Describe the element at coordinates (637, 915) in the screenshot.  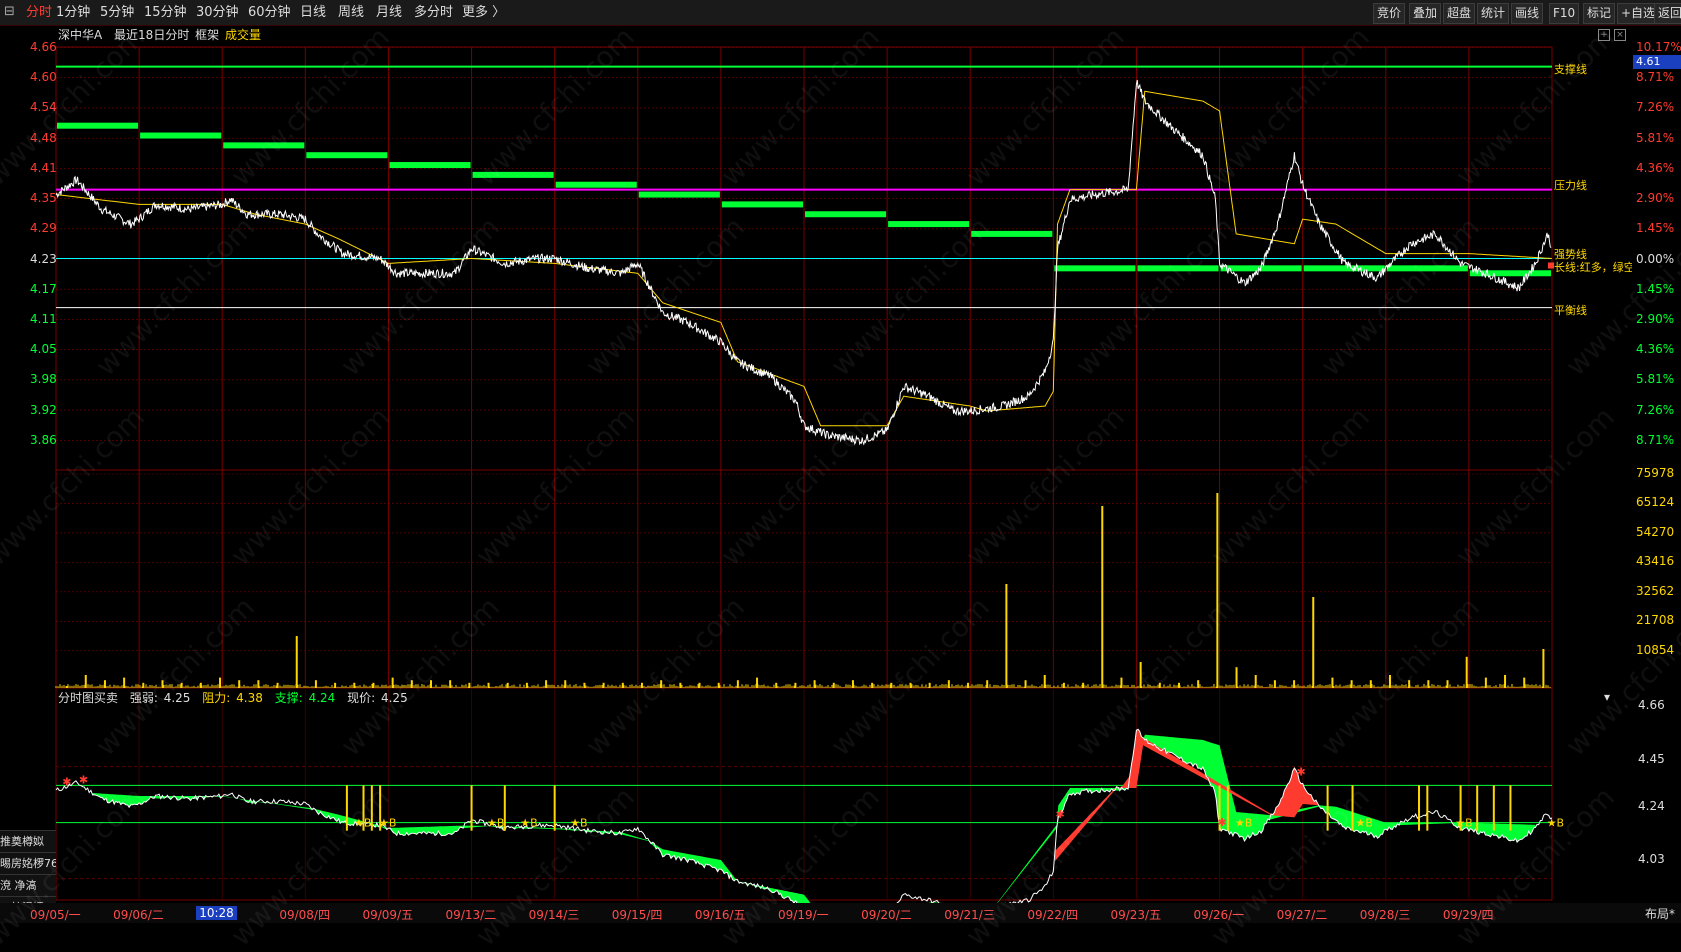
I see `date-label: 09/15/四` at that location.